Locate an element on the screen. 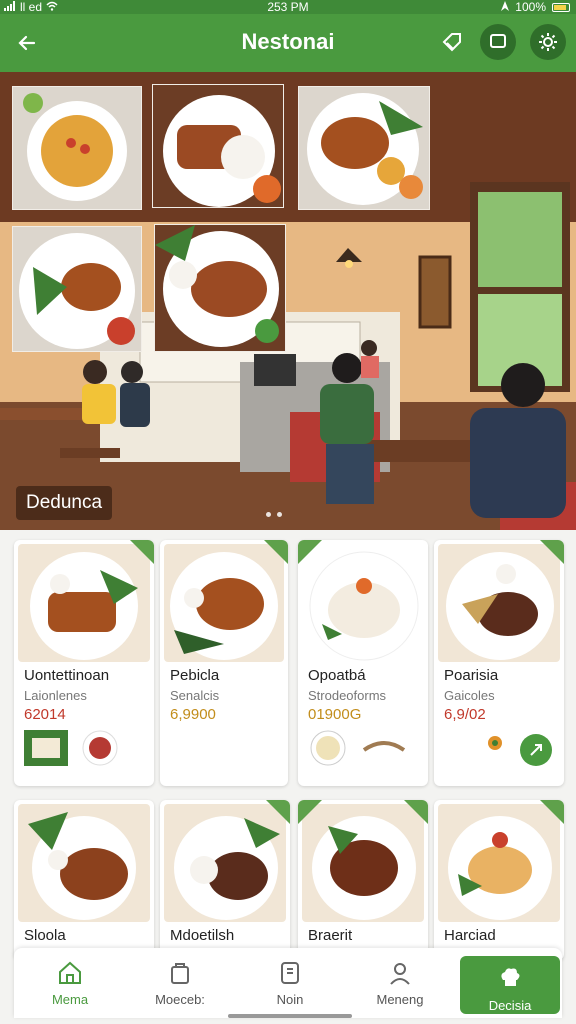  roast-chicken-image is located at coordinates (364, 148).